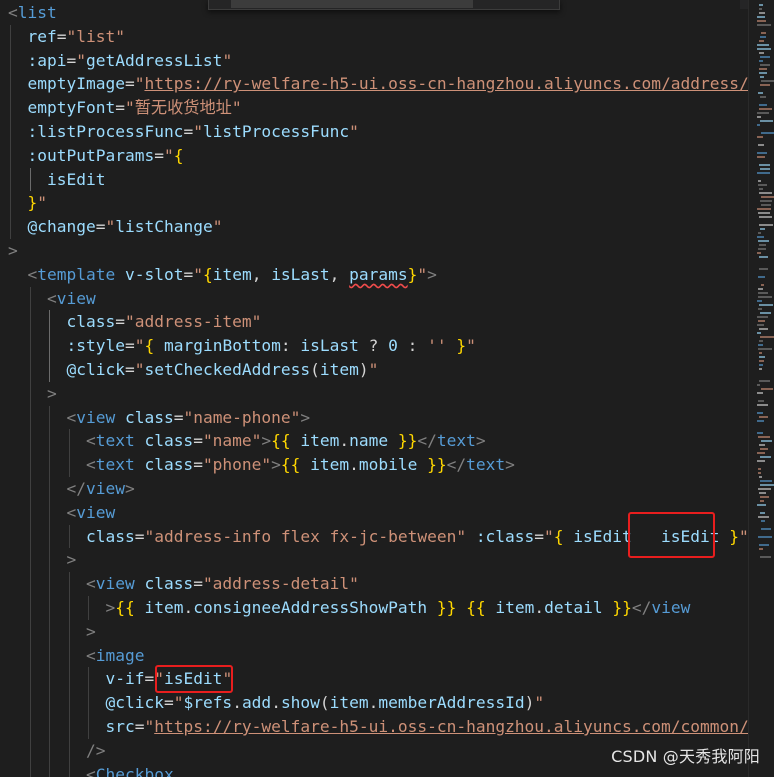  Describe the element at coordinates (76, 179) in the screenshot. I see `code-token: isEdit` at that location.